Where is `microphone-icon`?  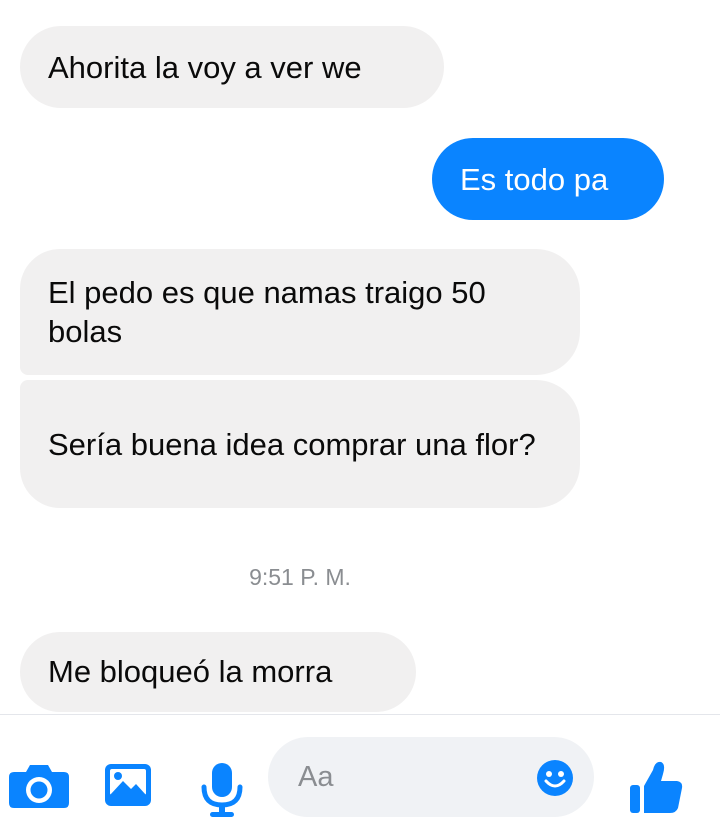 microphone-icon is located at coordinates (222, 793).